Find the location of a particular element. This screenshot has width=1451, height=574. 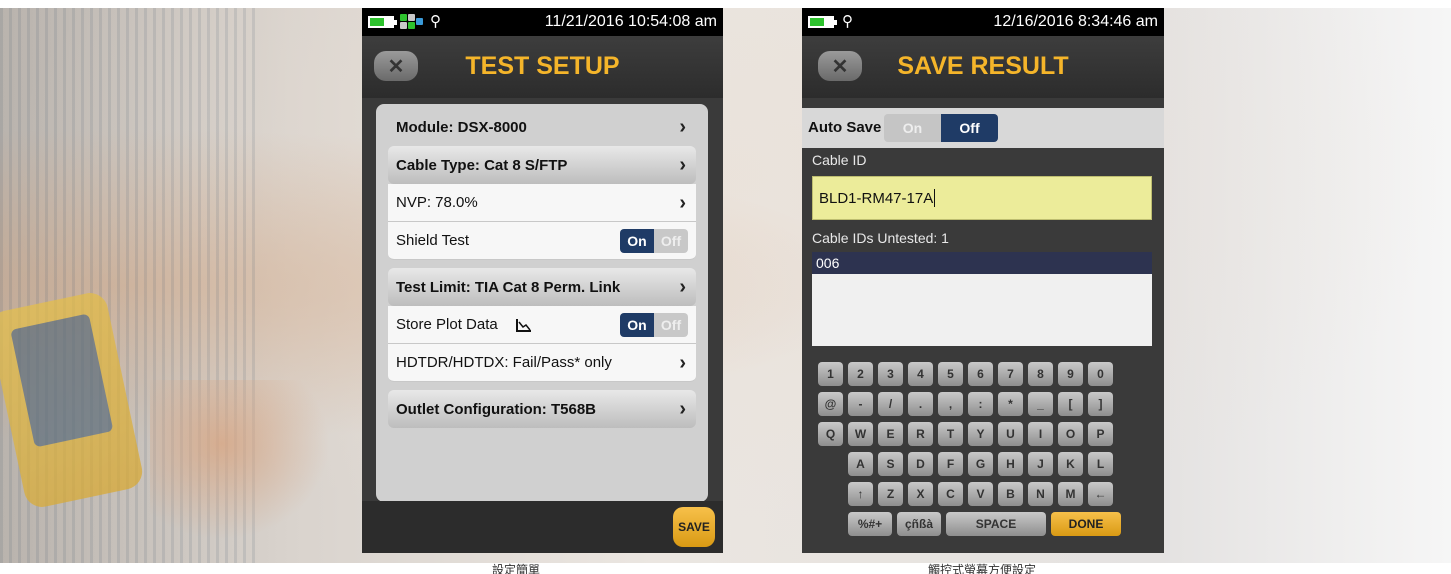

key: _ is located at coordinates (1040, 404).